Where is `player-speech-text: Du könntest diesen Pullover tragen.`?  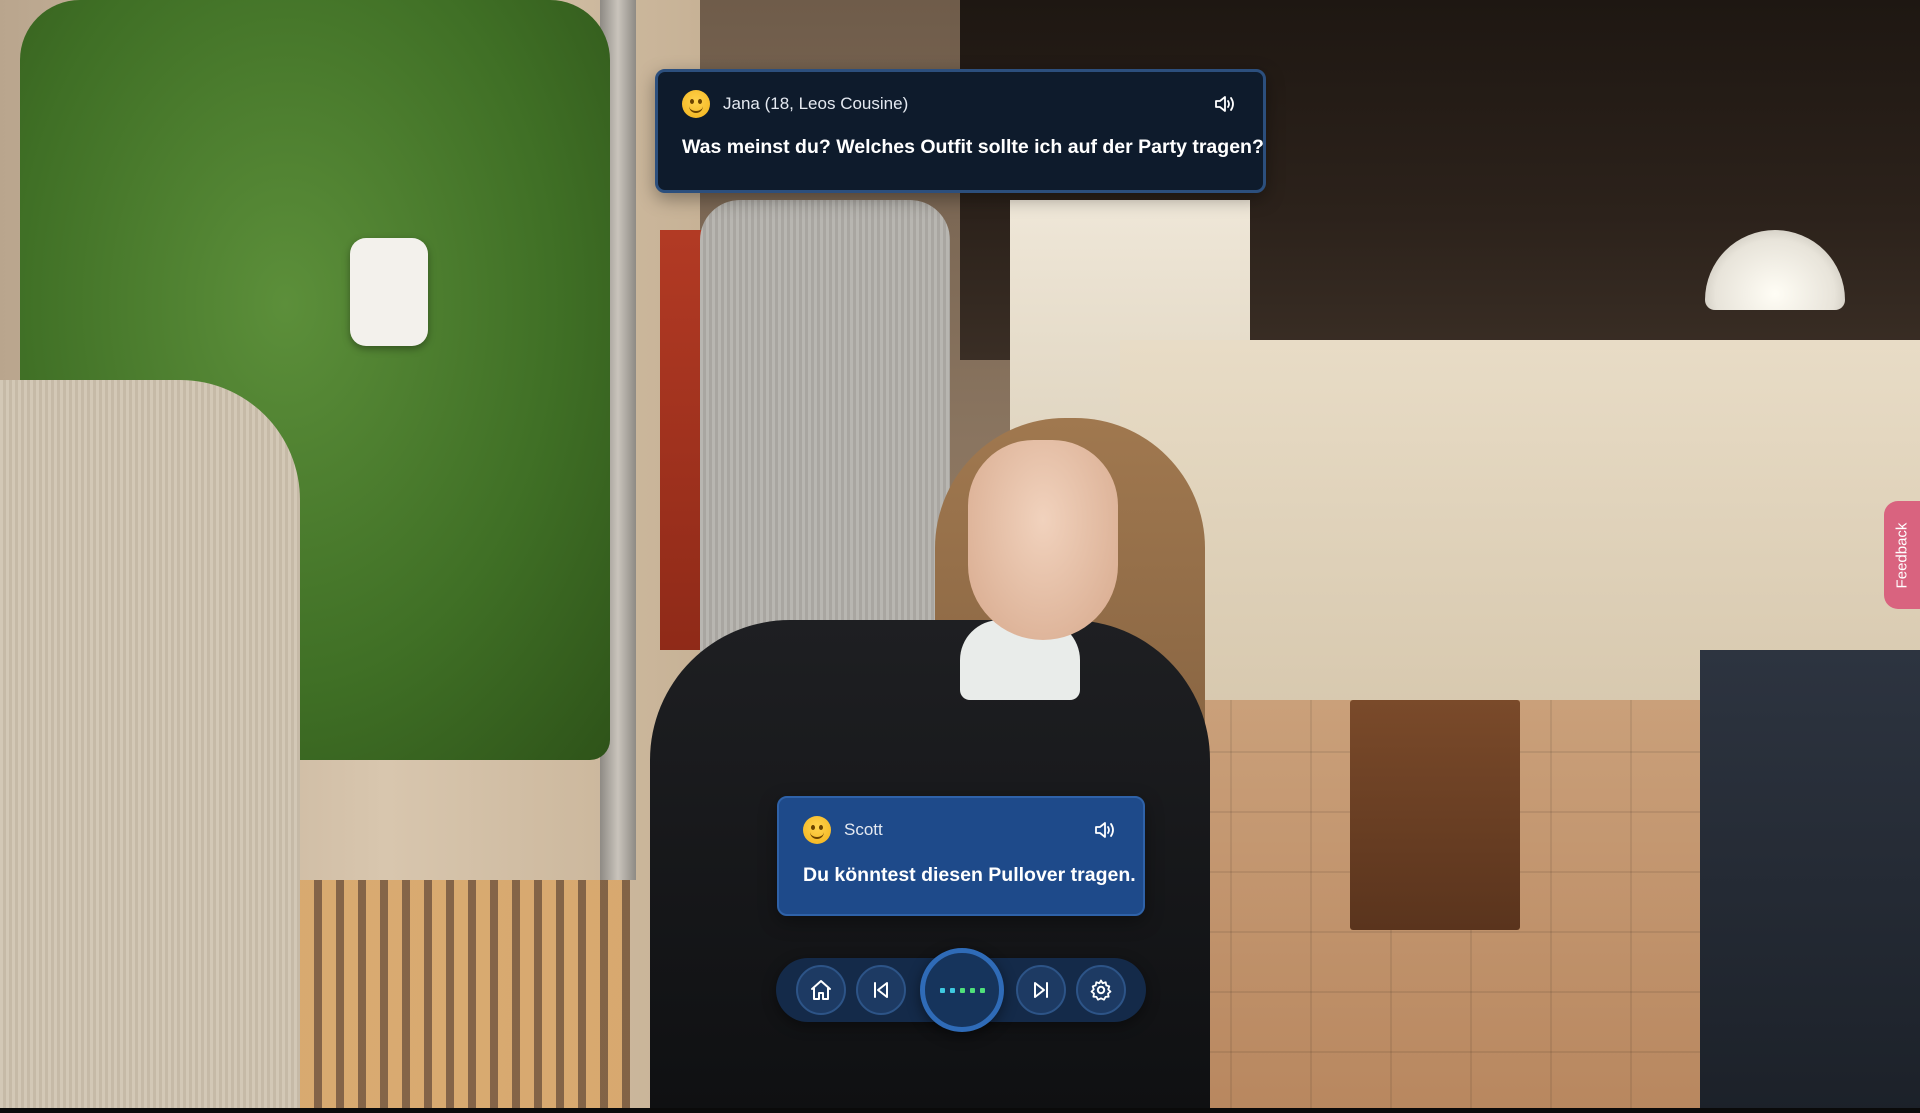 player-speech-text: Du könntest diesen Pullover tragen. is located at coordinates (969, 875).